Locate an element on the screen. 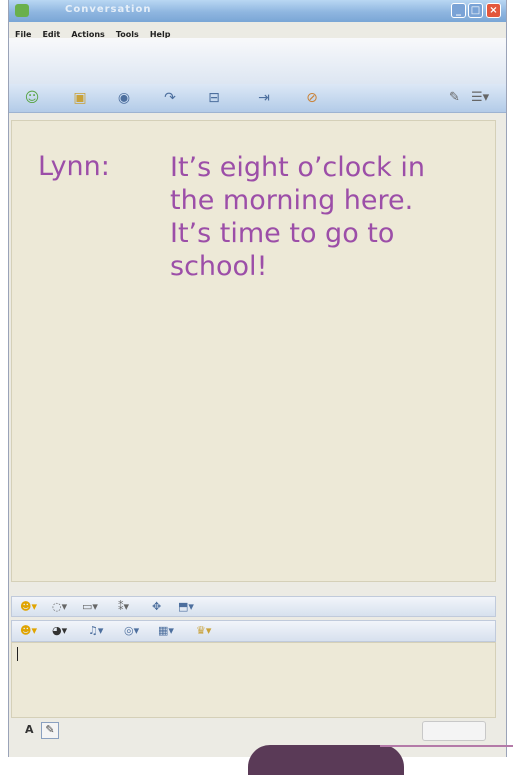  send-button is located at coordinates (454, 731).